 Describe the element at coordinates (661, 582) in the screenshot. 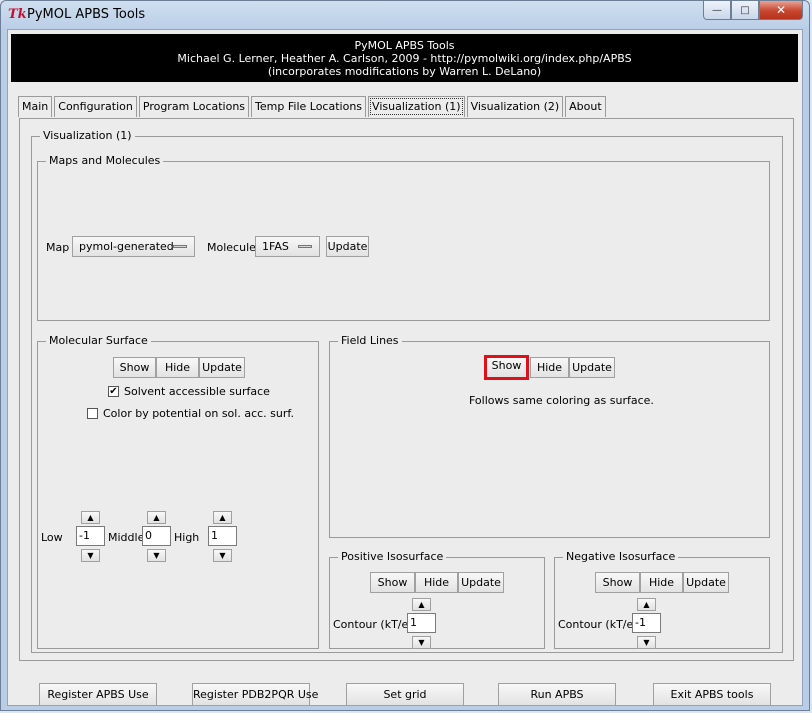

I see `negative-hide-button: Hide` at that location.